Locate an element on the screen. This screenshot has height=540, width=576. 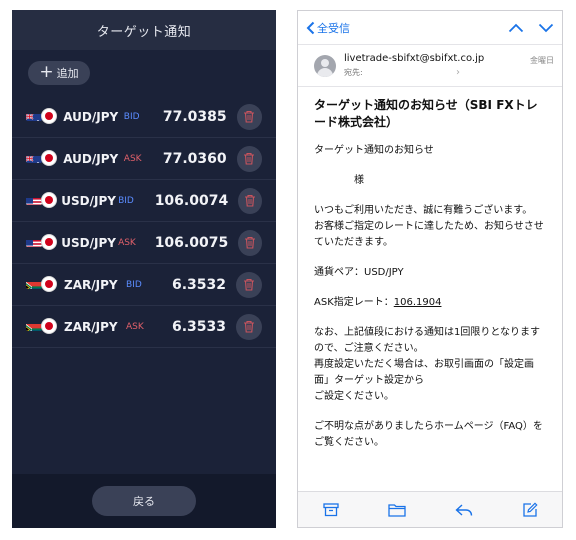
body-line: ご設定ください。 is located at coordinates (354, 396).